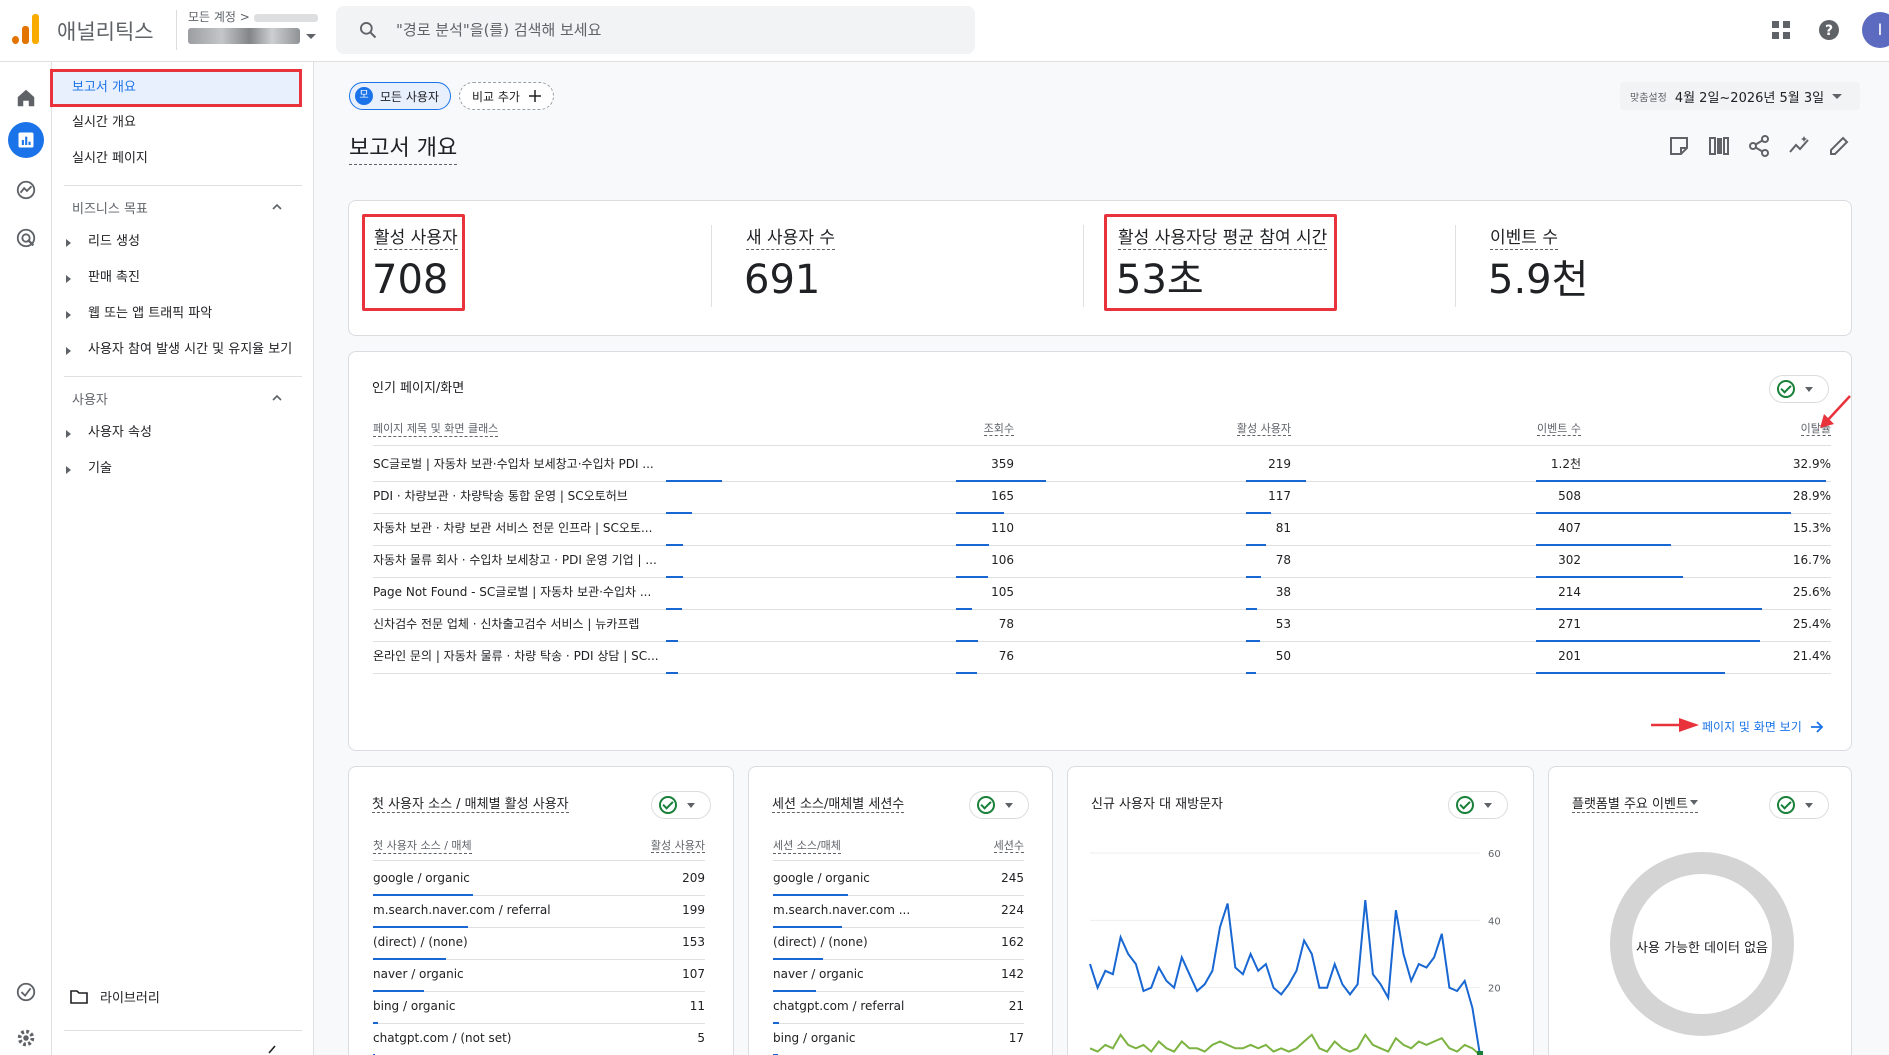 This screenshot has height=1055, width=1889. What do you see at coordinates (26, 140) in the screenshot?
I see `reports-icon` at bounding box center [26, 140].